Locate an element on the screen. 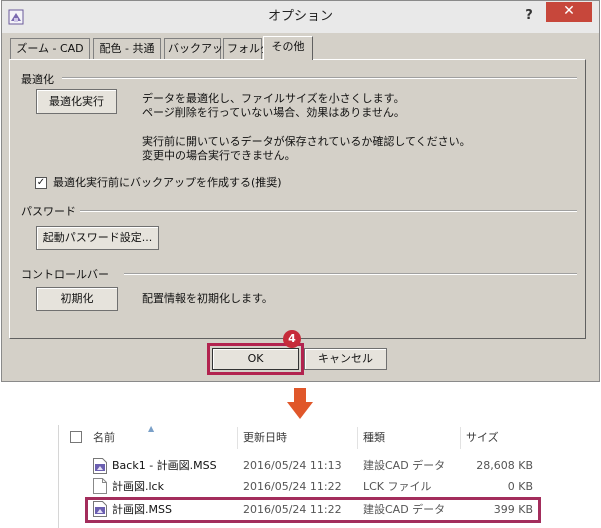 The image size is (601, 528). dialog-title: オプション is located at coordinates (300, 16).